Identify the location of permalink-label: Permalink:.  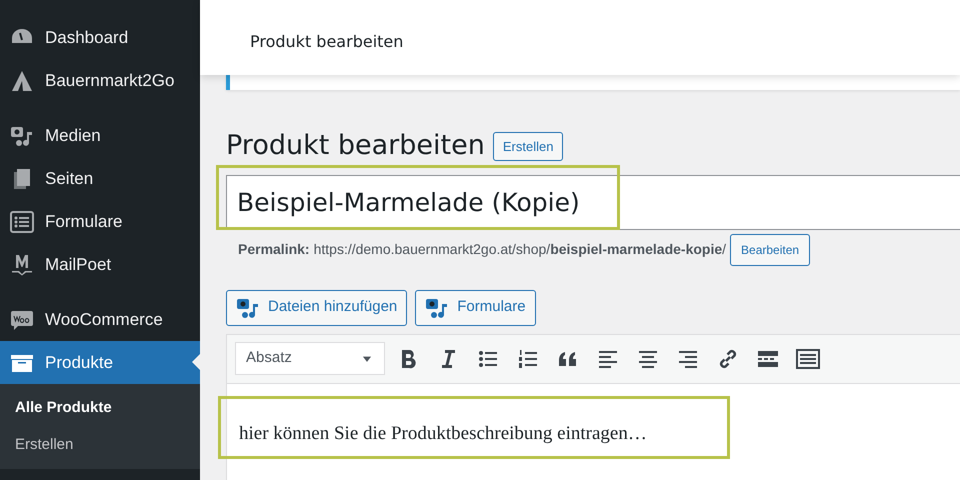
(274, 249).